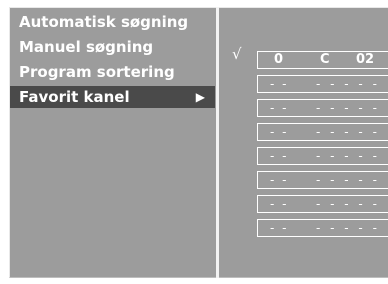 The height and width of the screenshot is (284, 388). Describe the element at coordinates (365, 59) in the screenshot. I see `slot-channel: 02` at that location.